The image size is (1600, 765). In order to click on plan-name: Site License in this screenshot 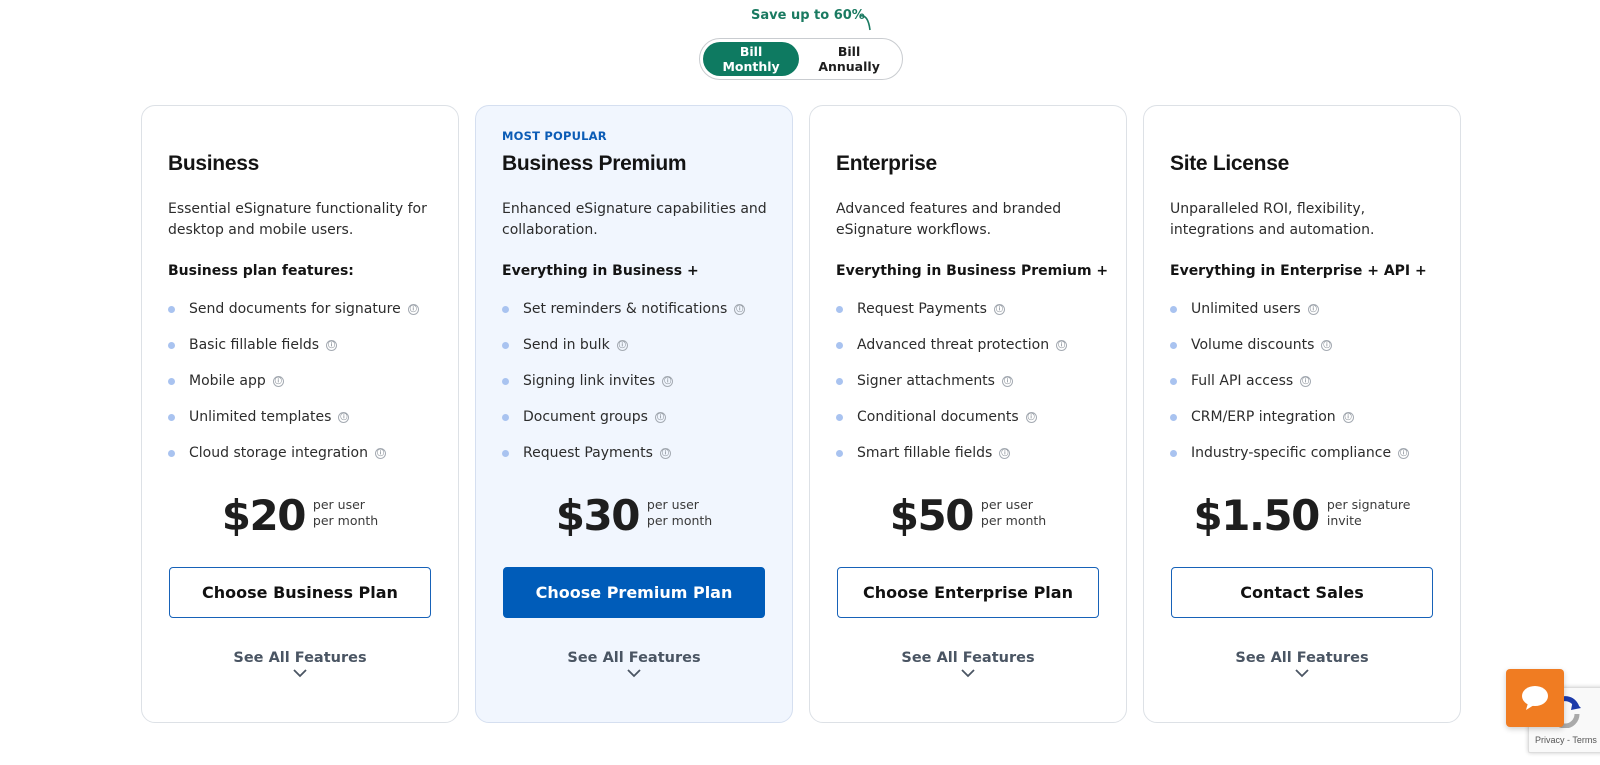, I will do `click(1229, 163)`.